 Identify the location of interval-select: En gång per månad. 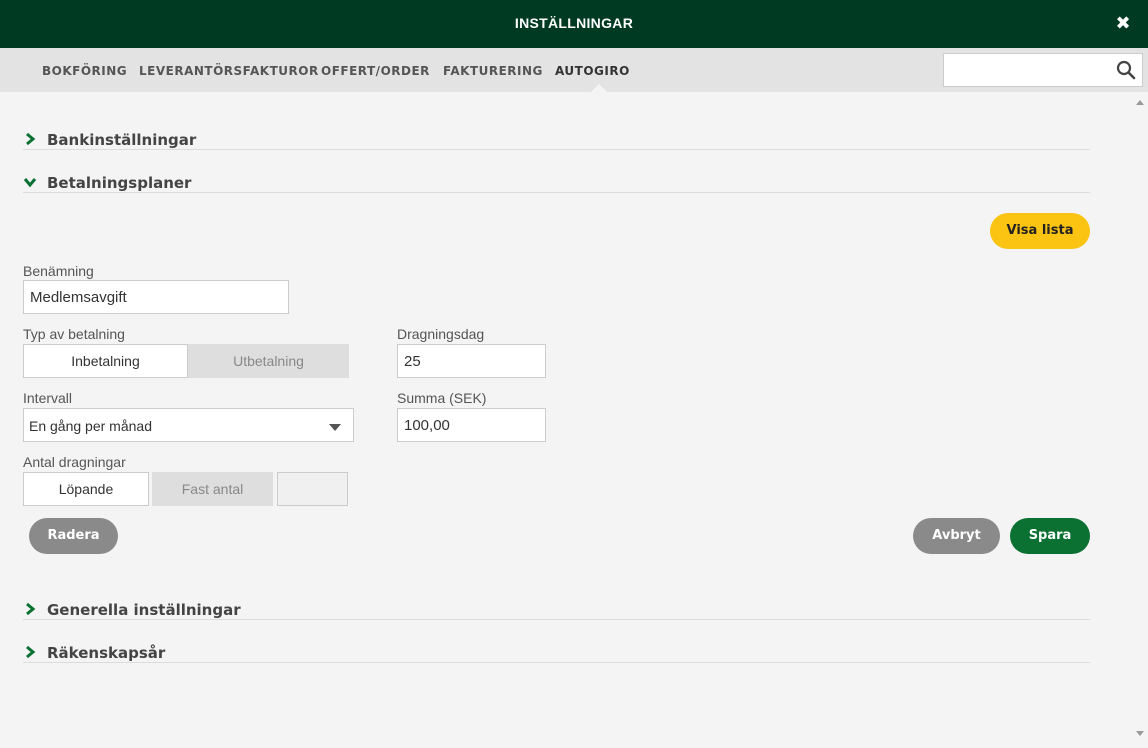
(188, 425).